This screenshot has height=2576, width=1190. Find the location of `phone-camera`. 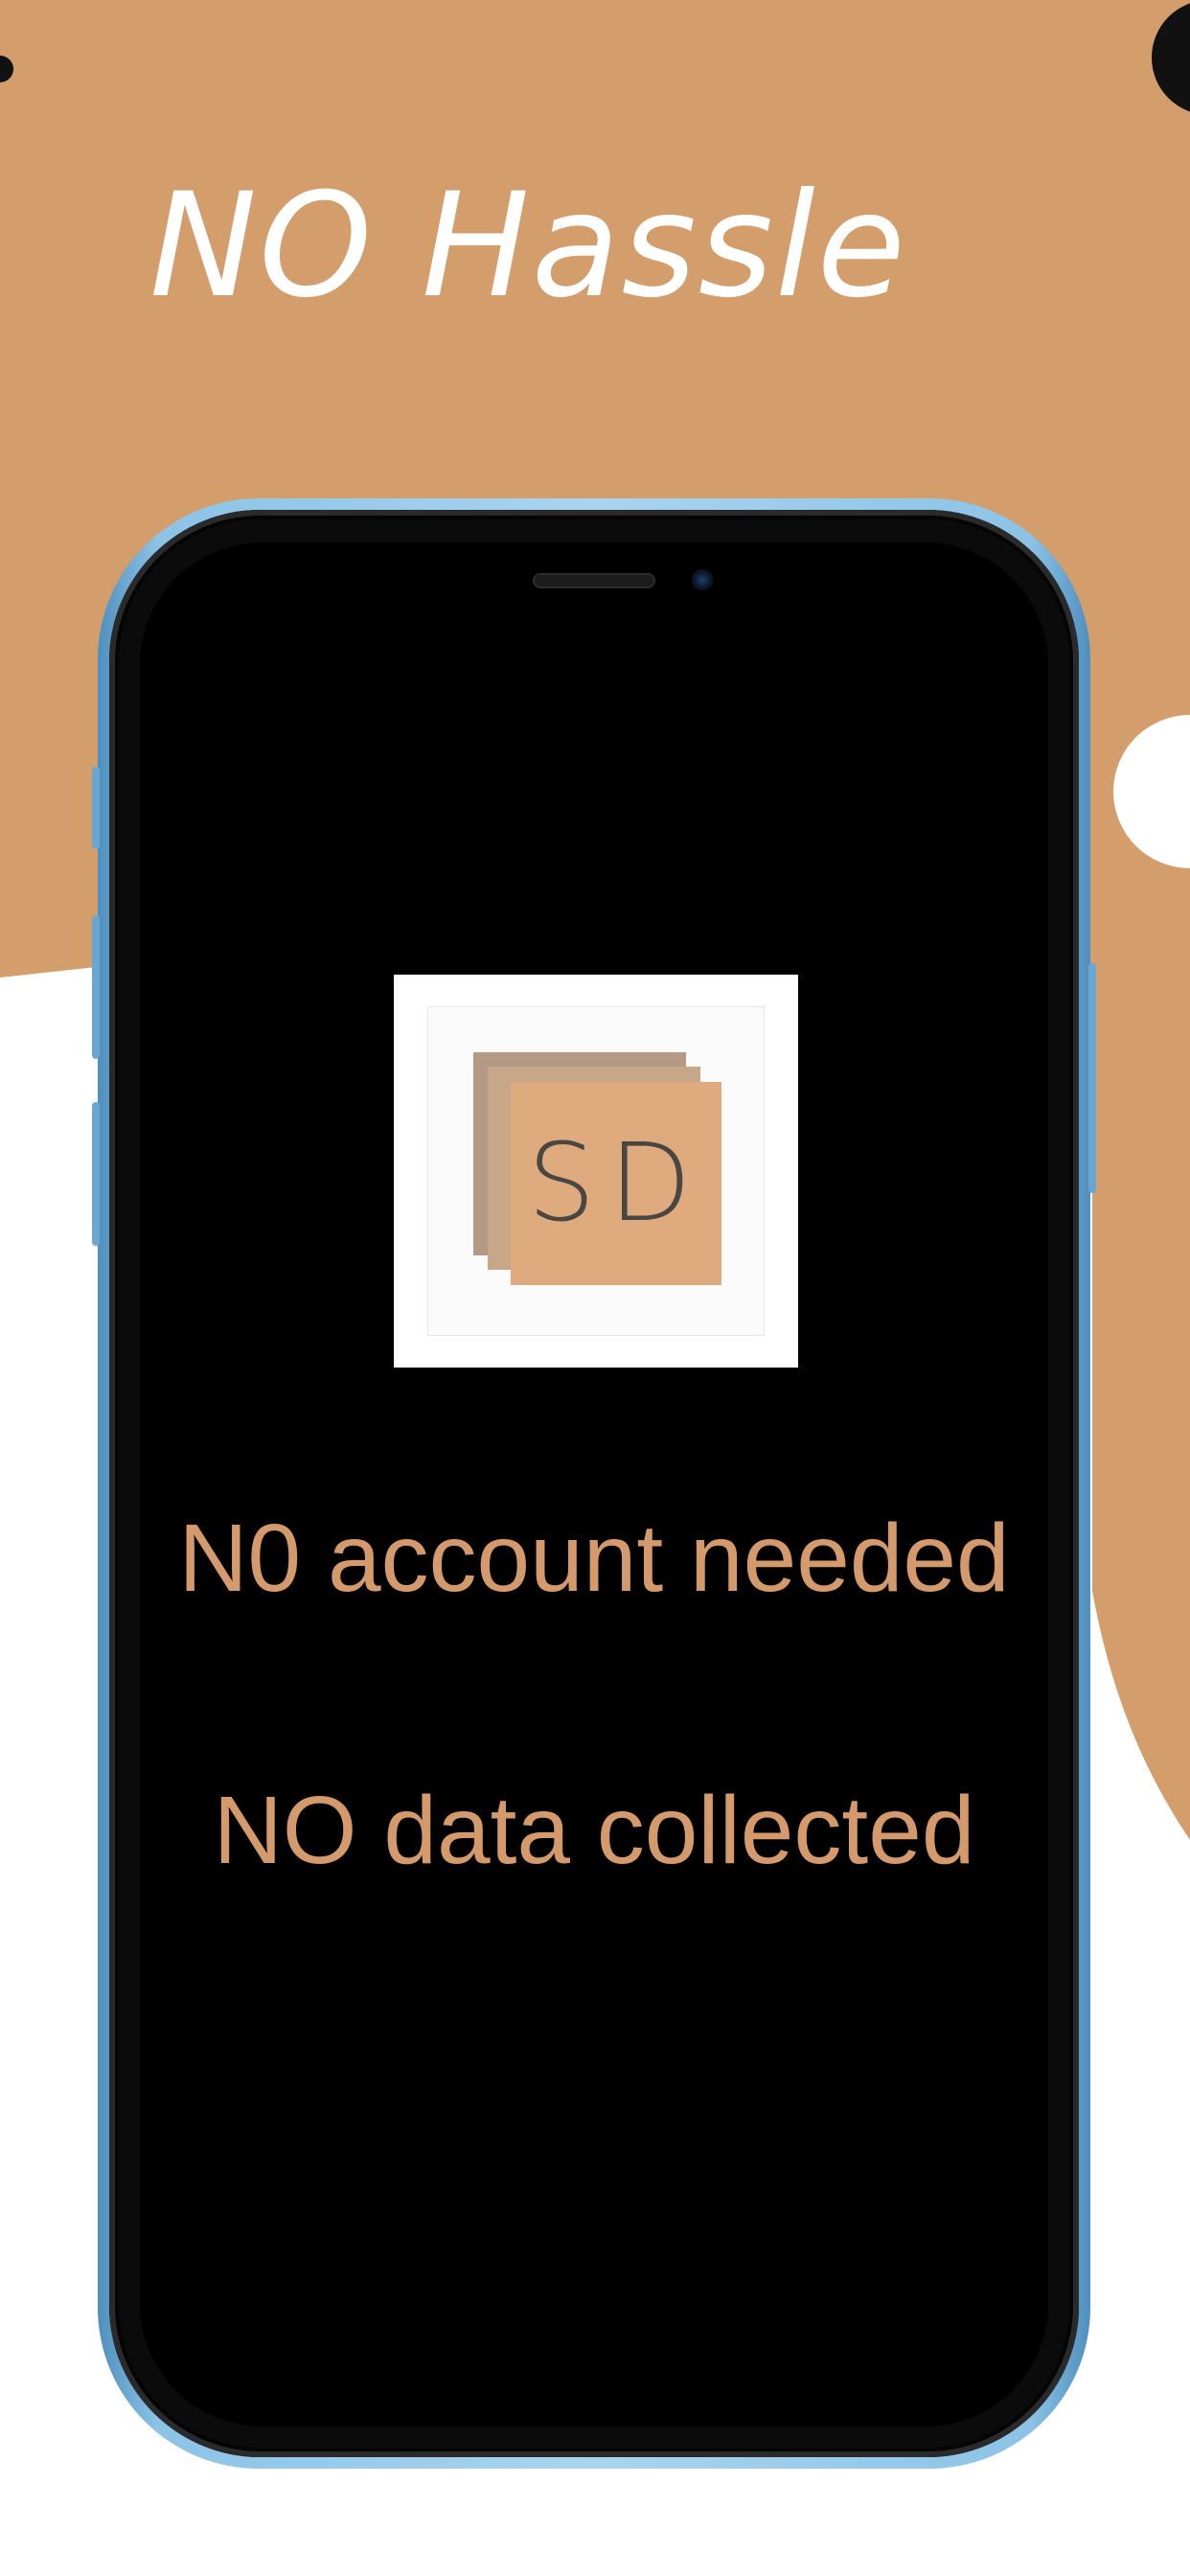

phone-camera is located at coordinates (702, 579).